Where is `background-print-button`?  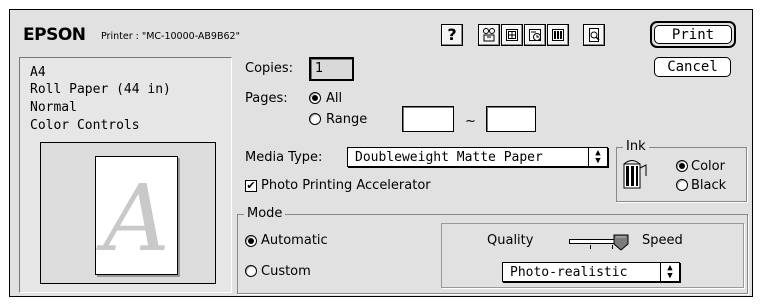 background-print-button is located at coordinates (535, 35).